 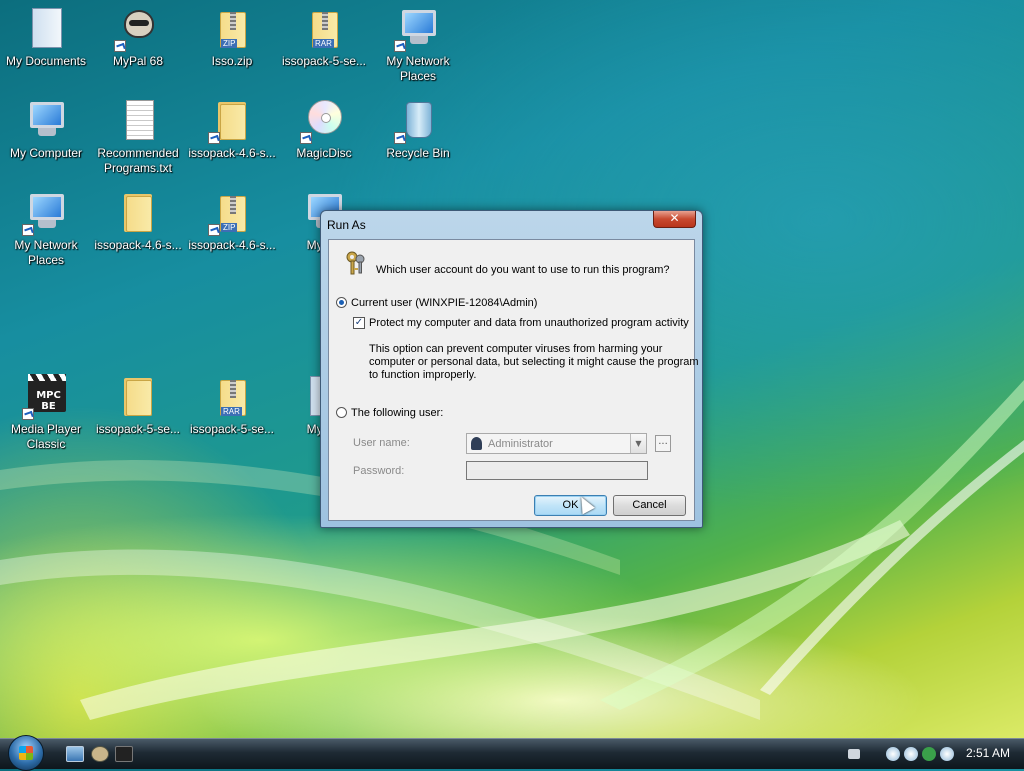 What do you see at coordinates (232, 36) in the screenshot?
I see `desktop-icon-isso-zip: ZIP Isso.zip` at bounding box center [232, 36].